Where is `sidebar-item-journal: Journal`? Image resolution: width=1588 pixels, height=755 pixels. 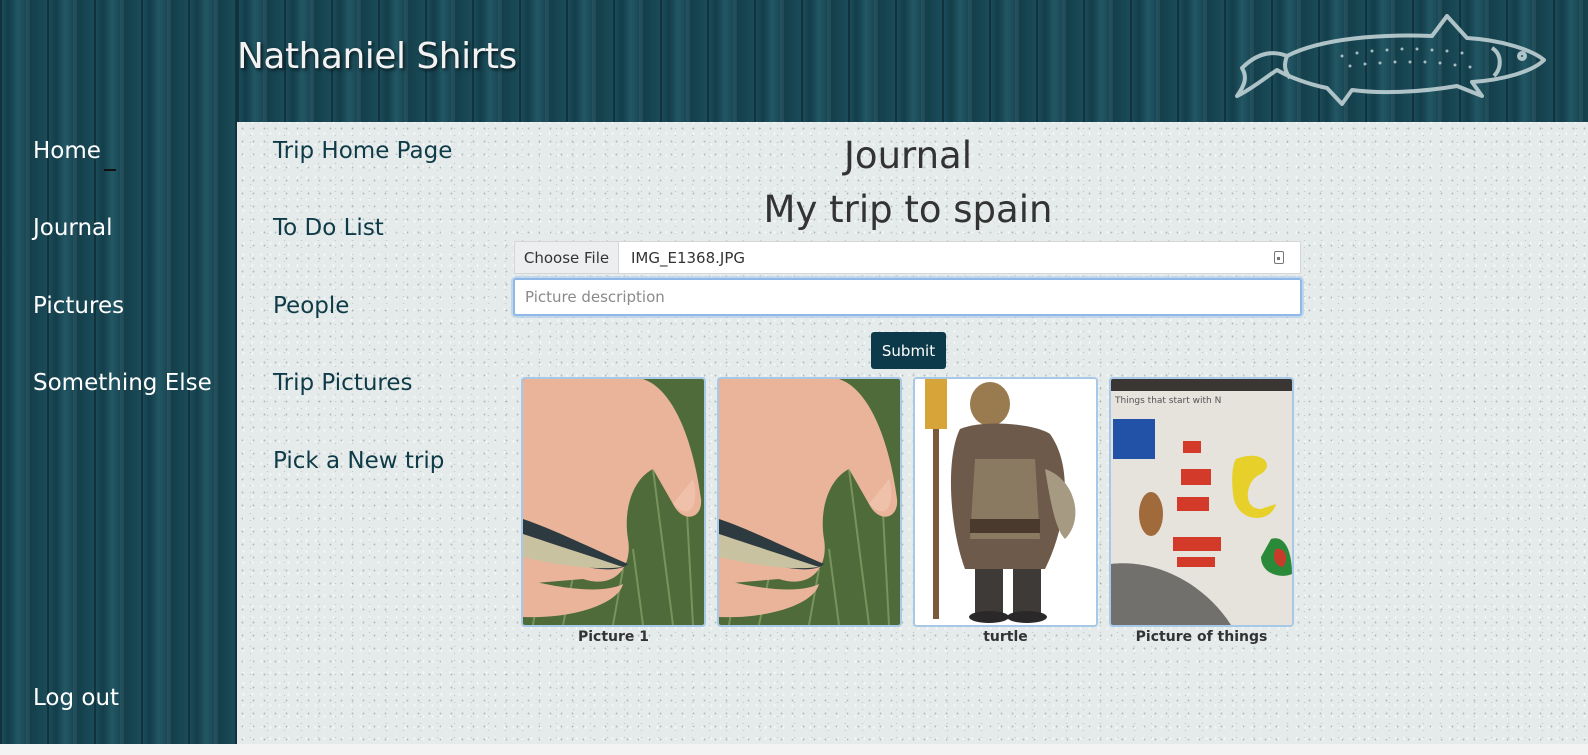 sidebar-item-journal: Journal is located at coordinates (73, 228).